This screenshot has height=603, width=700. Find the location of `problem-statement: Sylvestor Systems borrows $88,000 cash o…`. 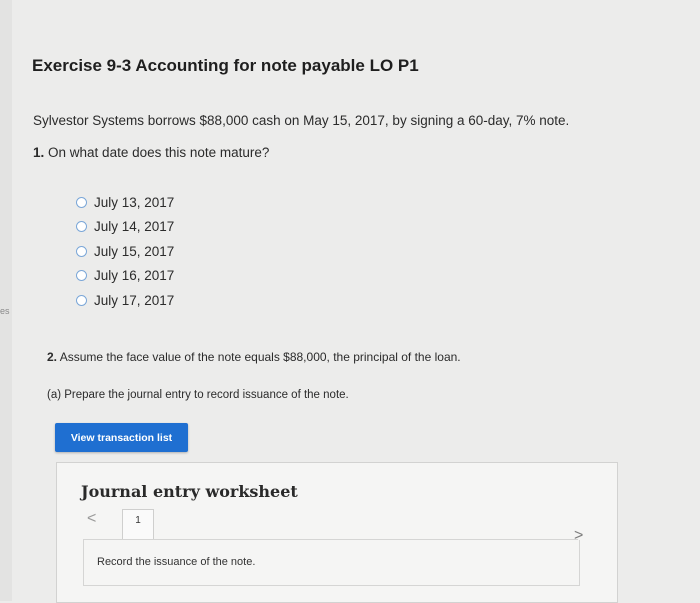

problem-statement: Sylvestor Systems borrows $88,000 cash o… is located at coordinates (301, 120).